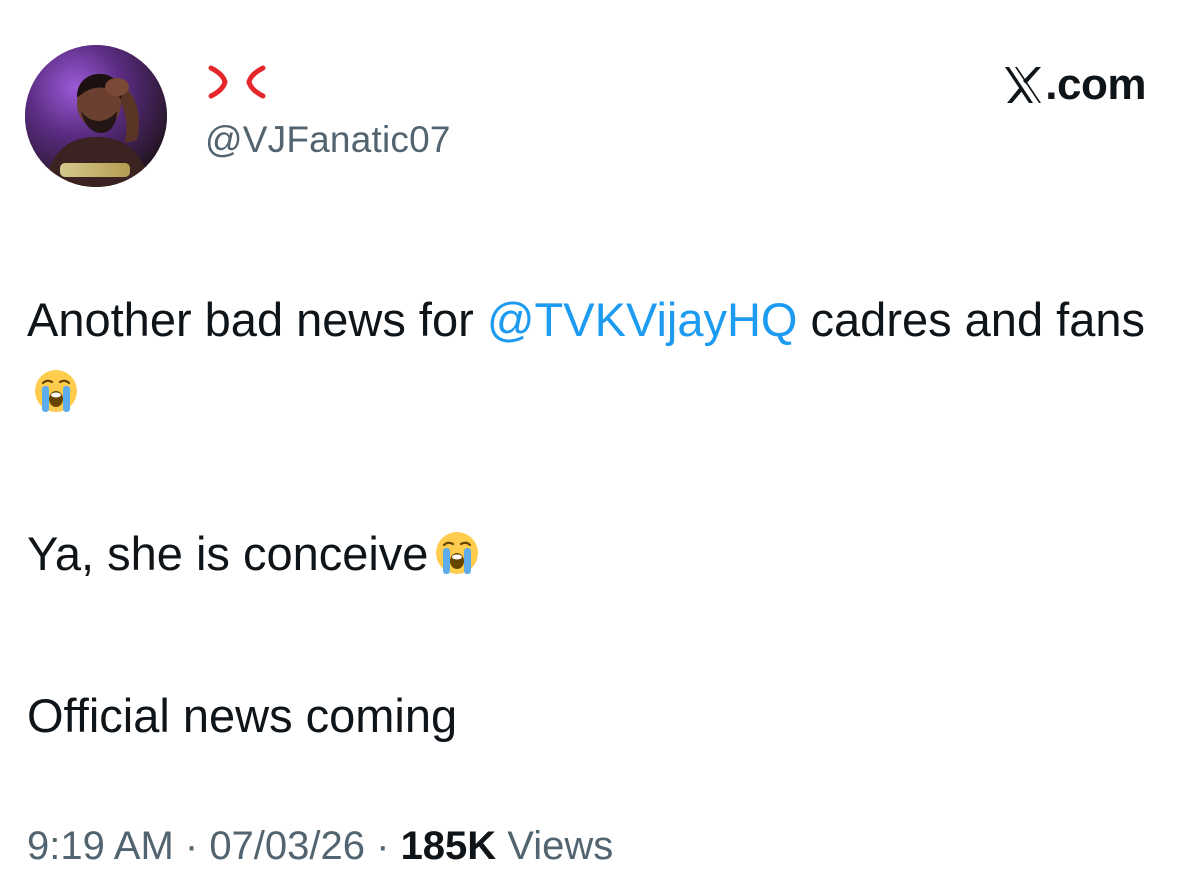 This screenshot has width=1200, height=890. Describe the element at coordinates (607, 716) in the screenshot. I see `tweet-paragraph: Official news coming` at that location.